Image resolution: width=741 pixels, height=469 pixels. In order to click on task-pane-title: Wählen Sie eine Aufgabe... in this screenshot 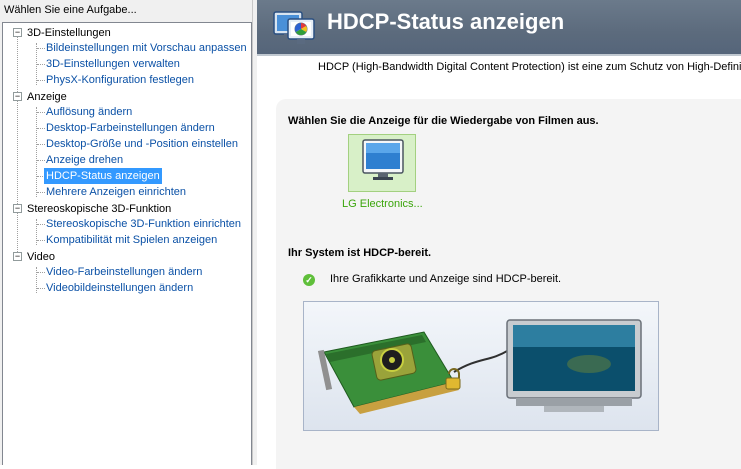, I will do `click(70, 10)`.